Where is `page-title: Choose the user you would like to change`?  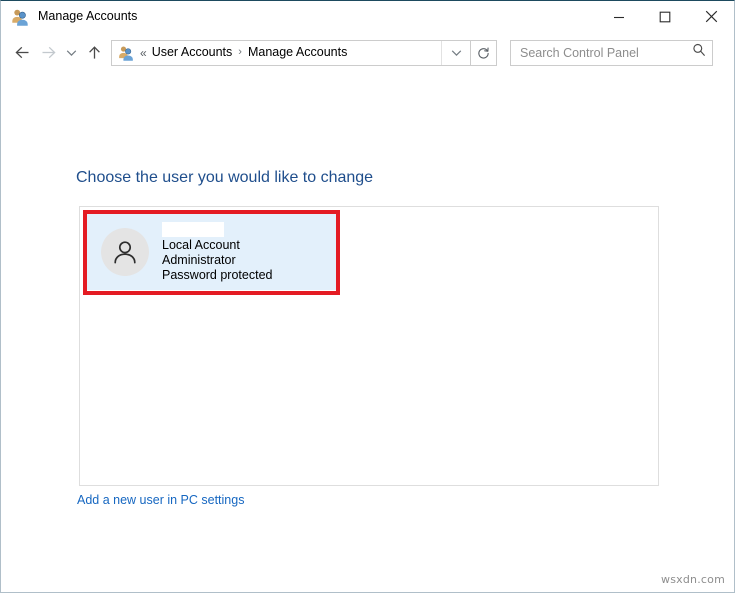
page-title: Choose the user you would like to change is located at coordinates (225, 177).